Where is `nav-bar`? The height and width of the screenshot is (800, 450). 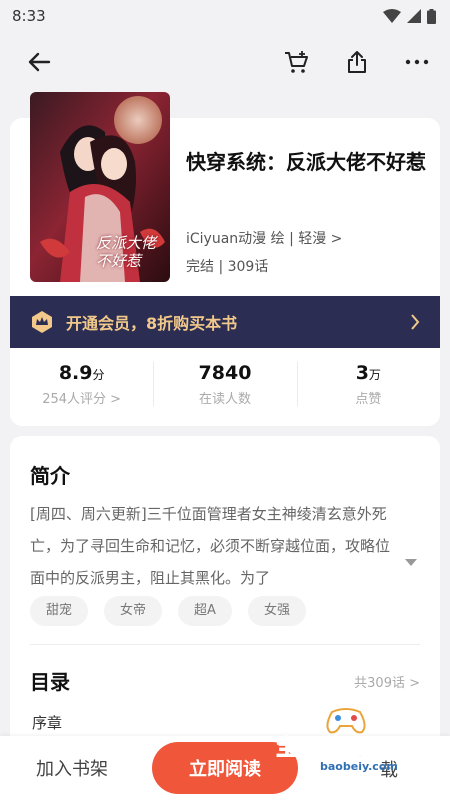 nav-bar is located at coordinates (225, 62).